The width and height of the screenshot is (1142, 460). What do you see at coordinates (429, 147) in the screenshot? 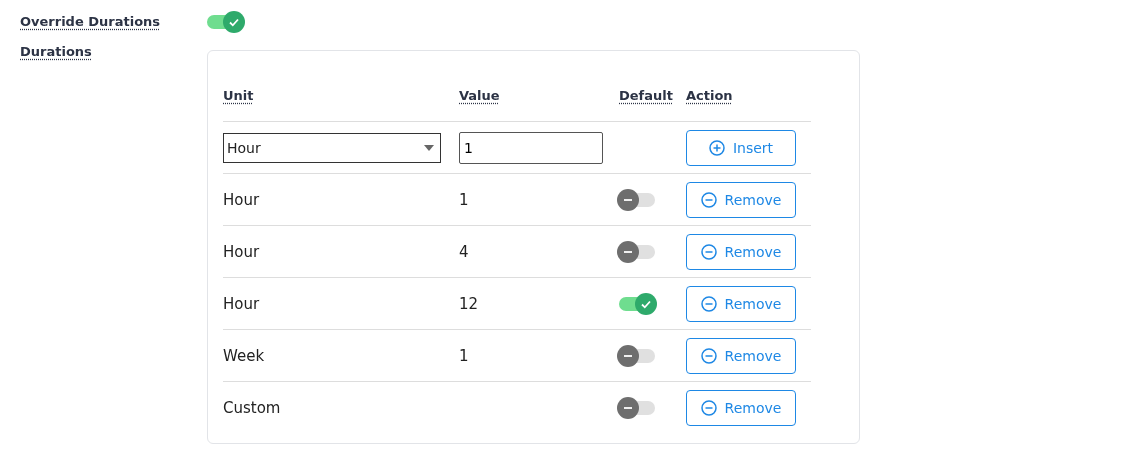
I see `caret-icon` at bounding box center [429, 147].